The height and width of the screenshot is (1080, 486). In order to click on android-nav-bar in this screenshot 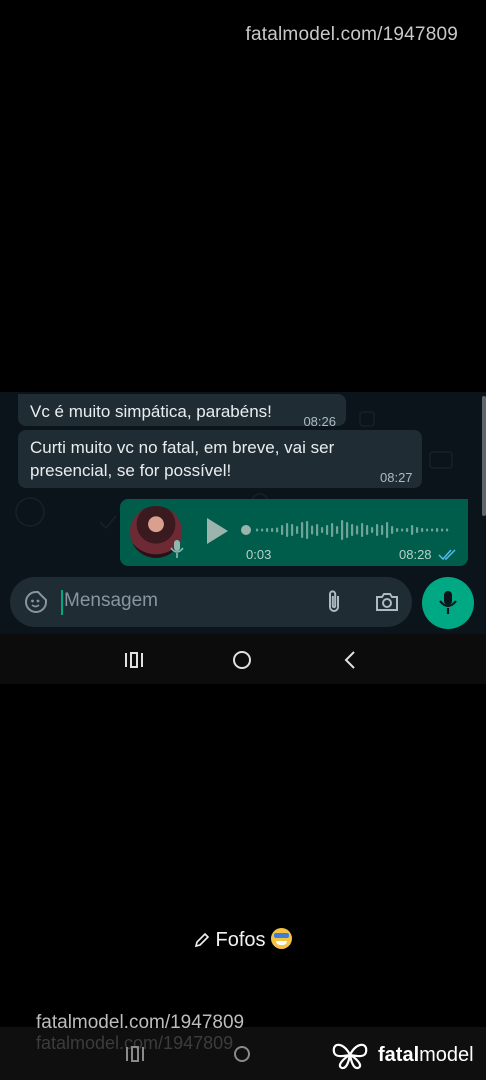, I will do `click(243, 659)`.